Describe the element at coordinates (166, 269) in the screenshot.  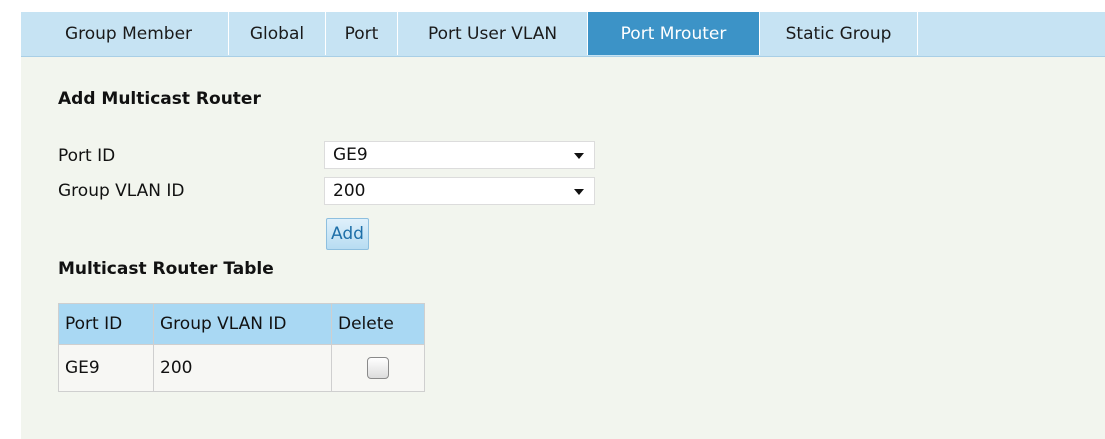
I see `table-section-title: Multicast Router Table` at that location.